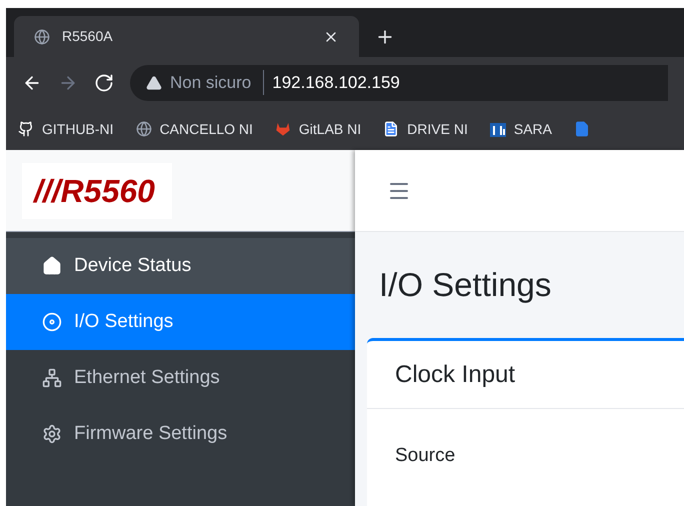 This screenshot has height=506, width=684. What do you see at coordinates (217, 83) in the screenshot?
I see `security-label: Non sicuro` at bounding box center [217, 83].